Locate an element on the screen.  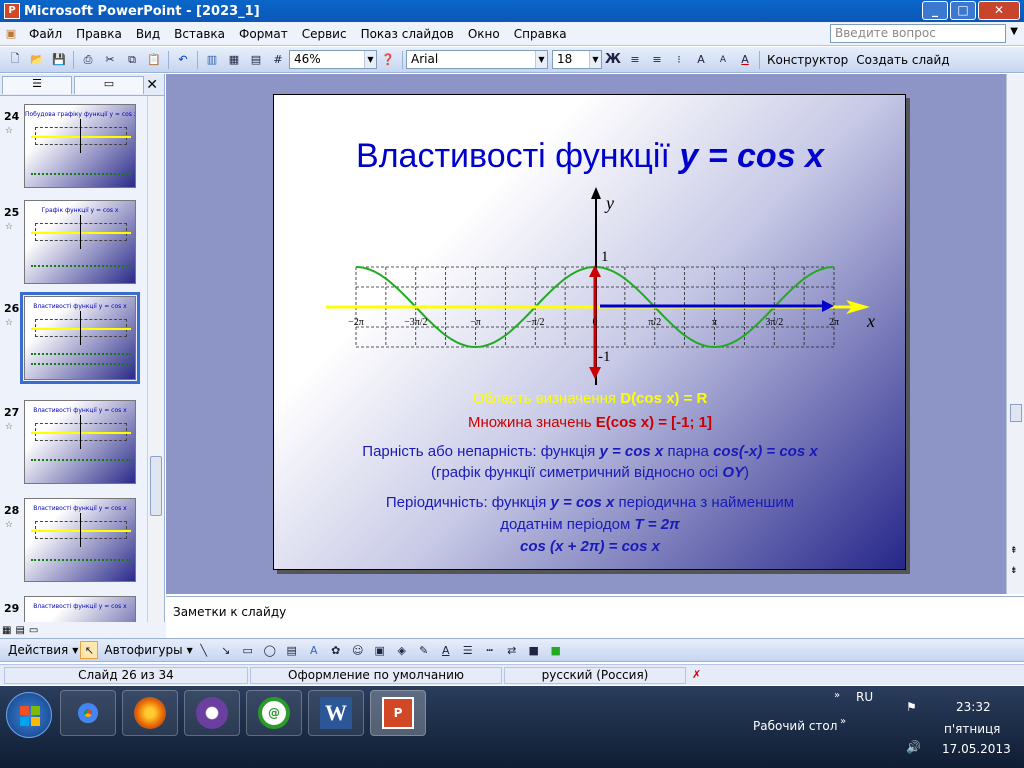
open-icon: 📂 is located at coordinates (37, 60).